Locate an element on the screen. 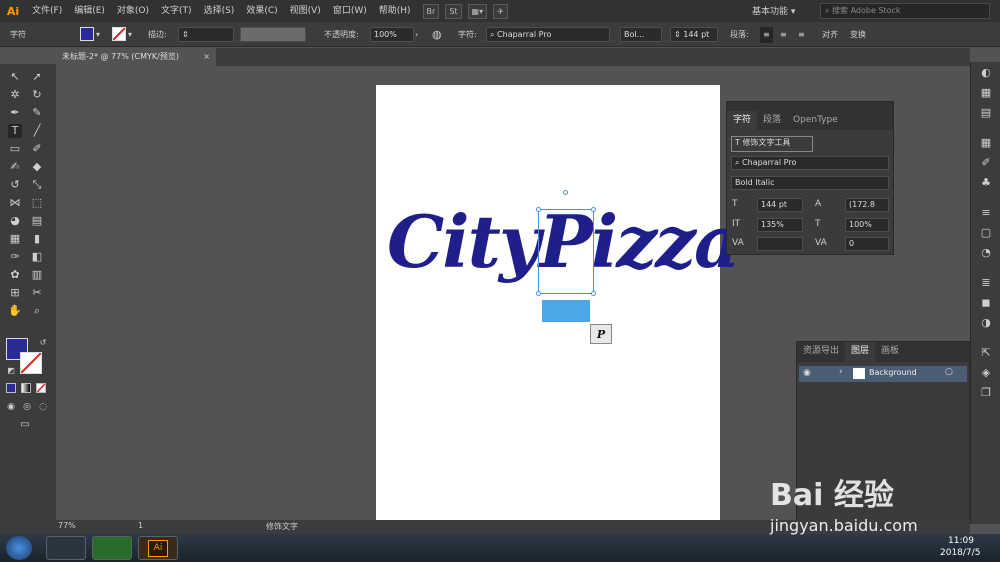  align-button: 对齐 is located at coordinates (830, 35).